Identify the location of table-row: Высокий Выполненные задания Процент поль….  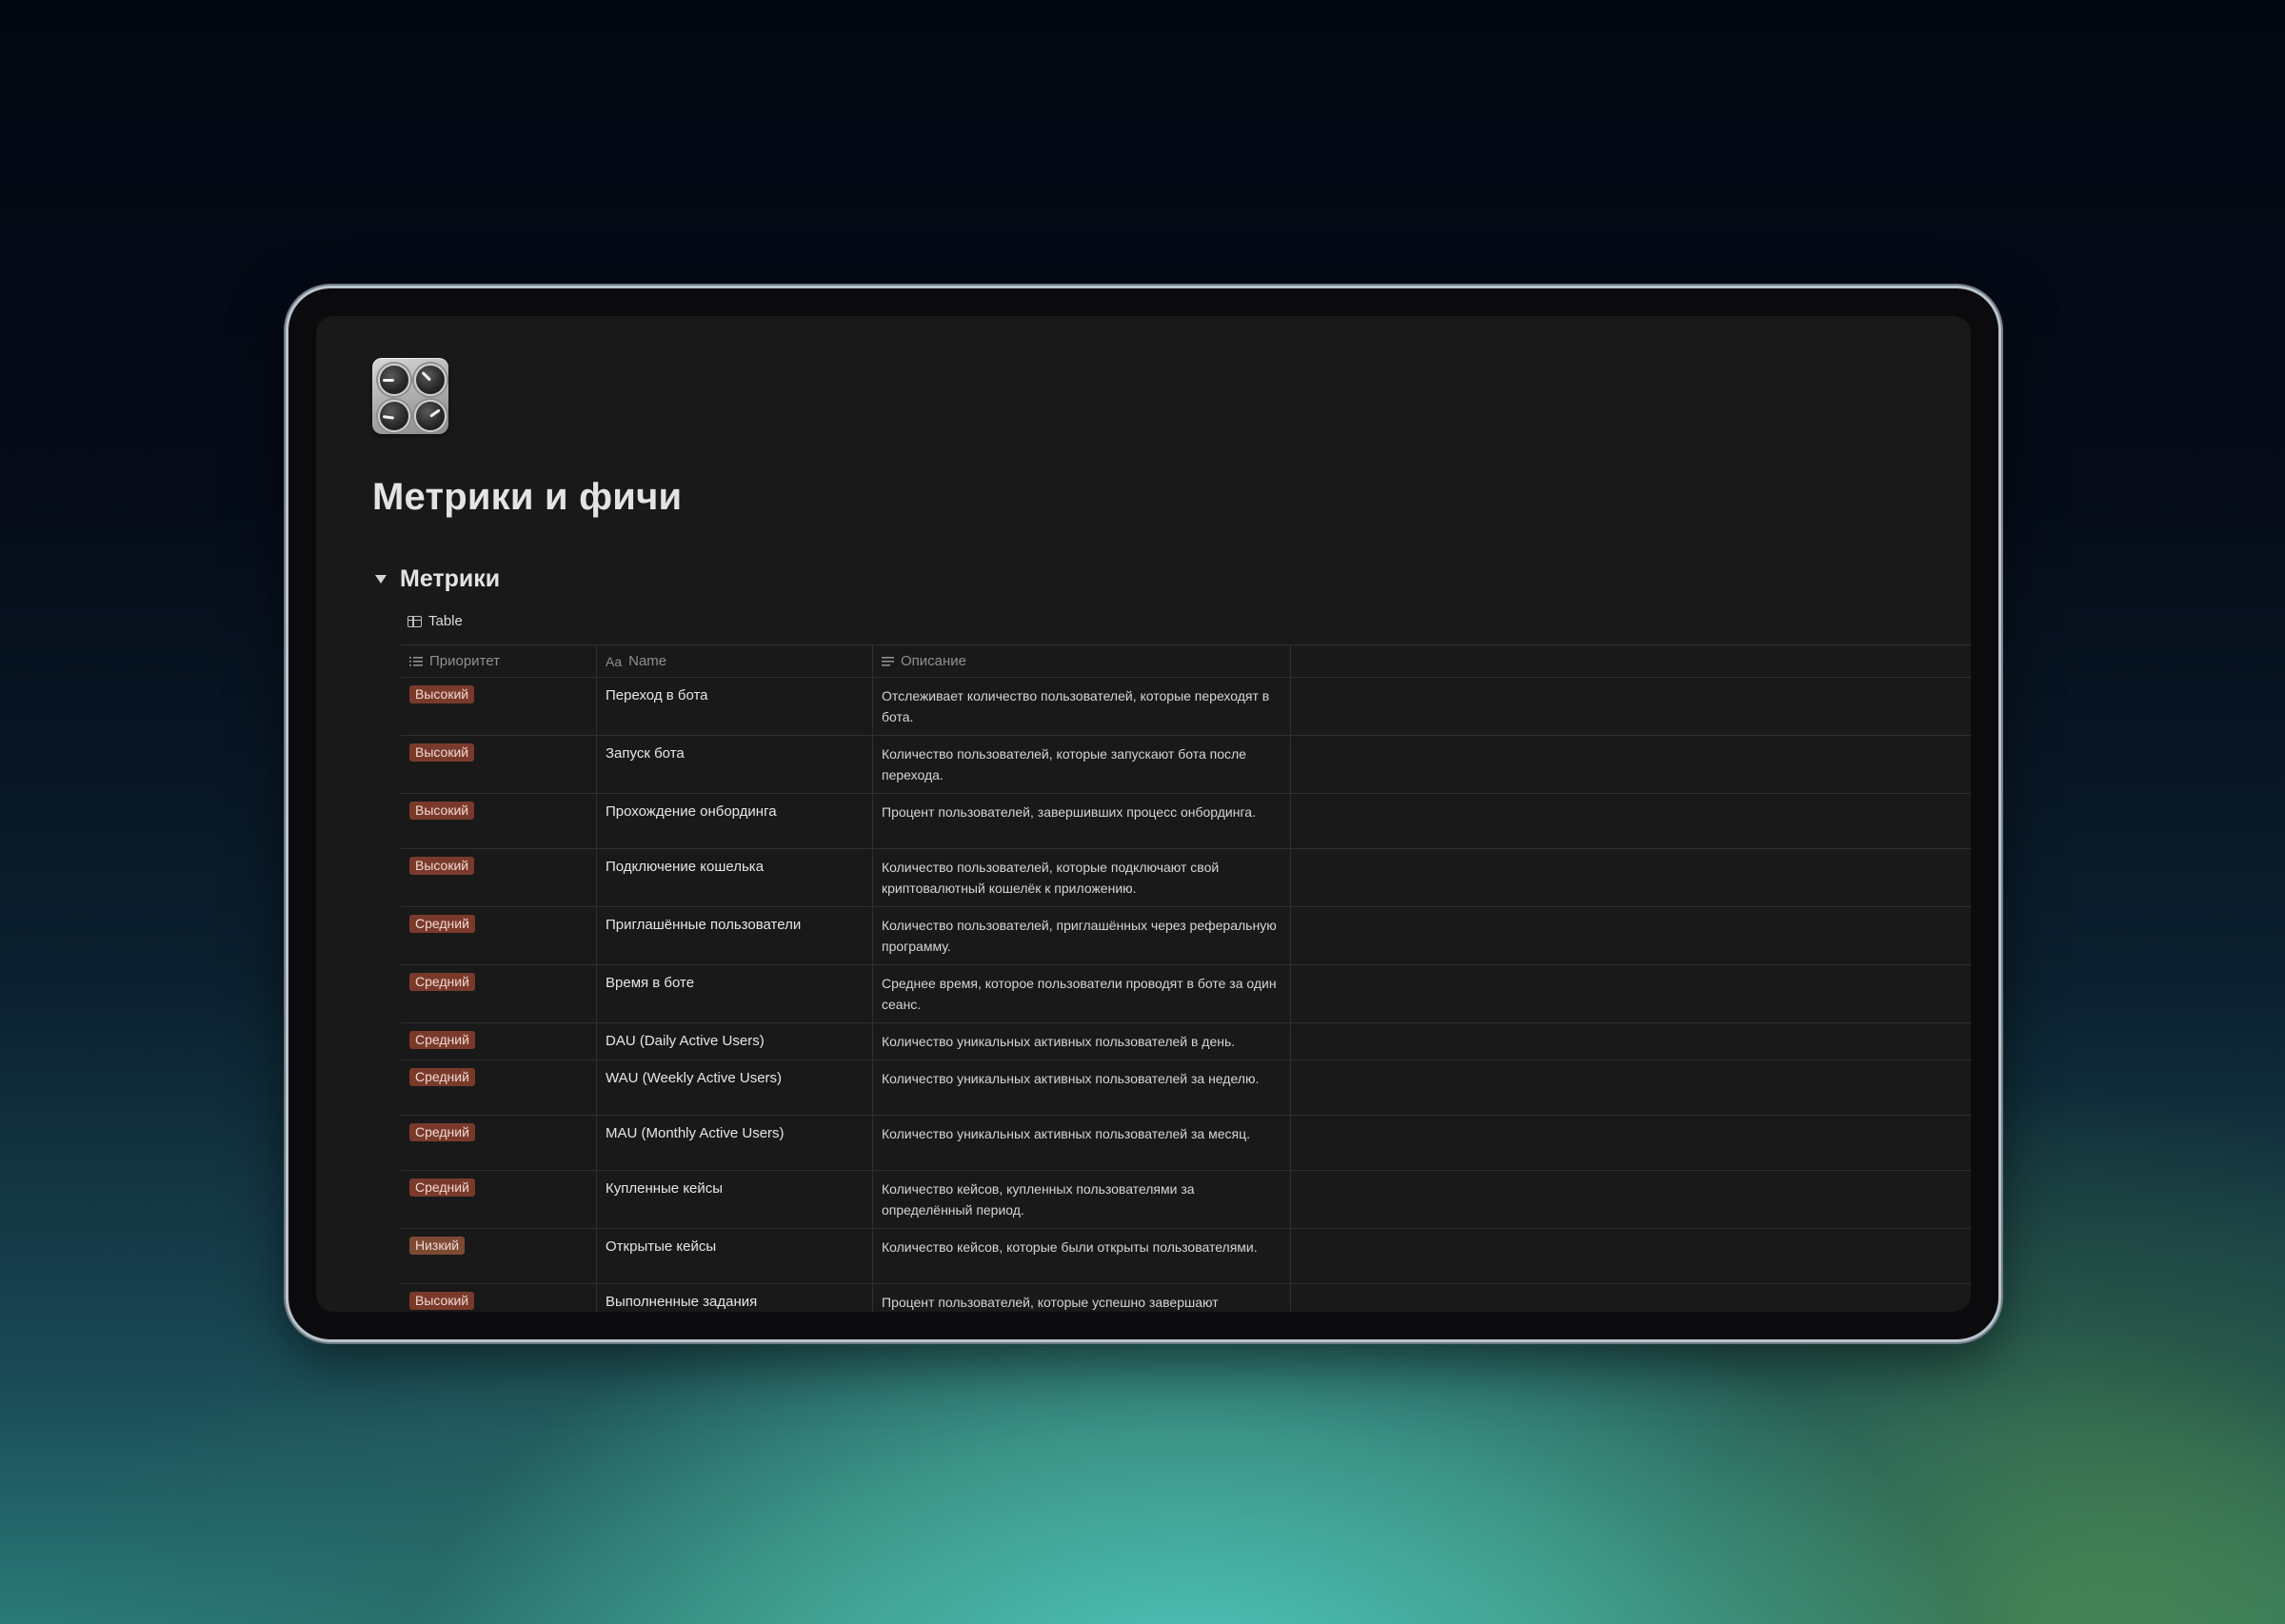
(1186, 1298).